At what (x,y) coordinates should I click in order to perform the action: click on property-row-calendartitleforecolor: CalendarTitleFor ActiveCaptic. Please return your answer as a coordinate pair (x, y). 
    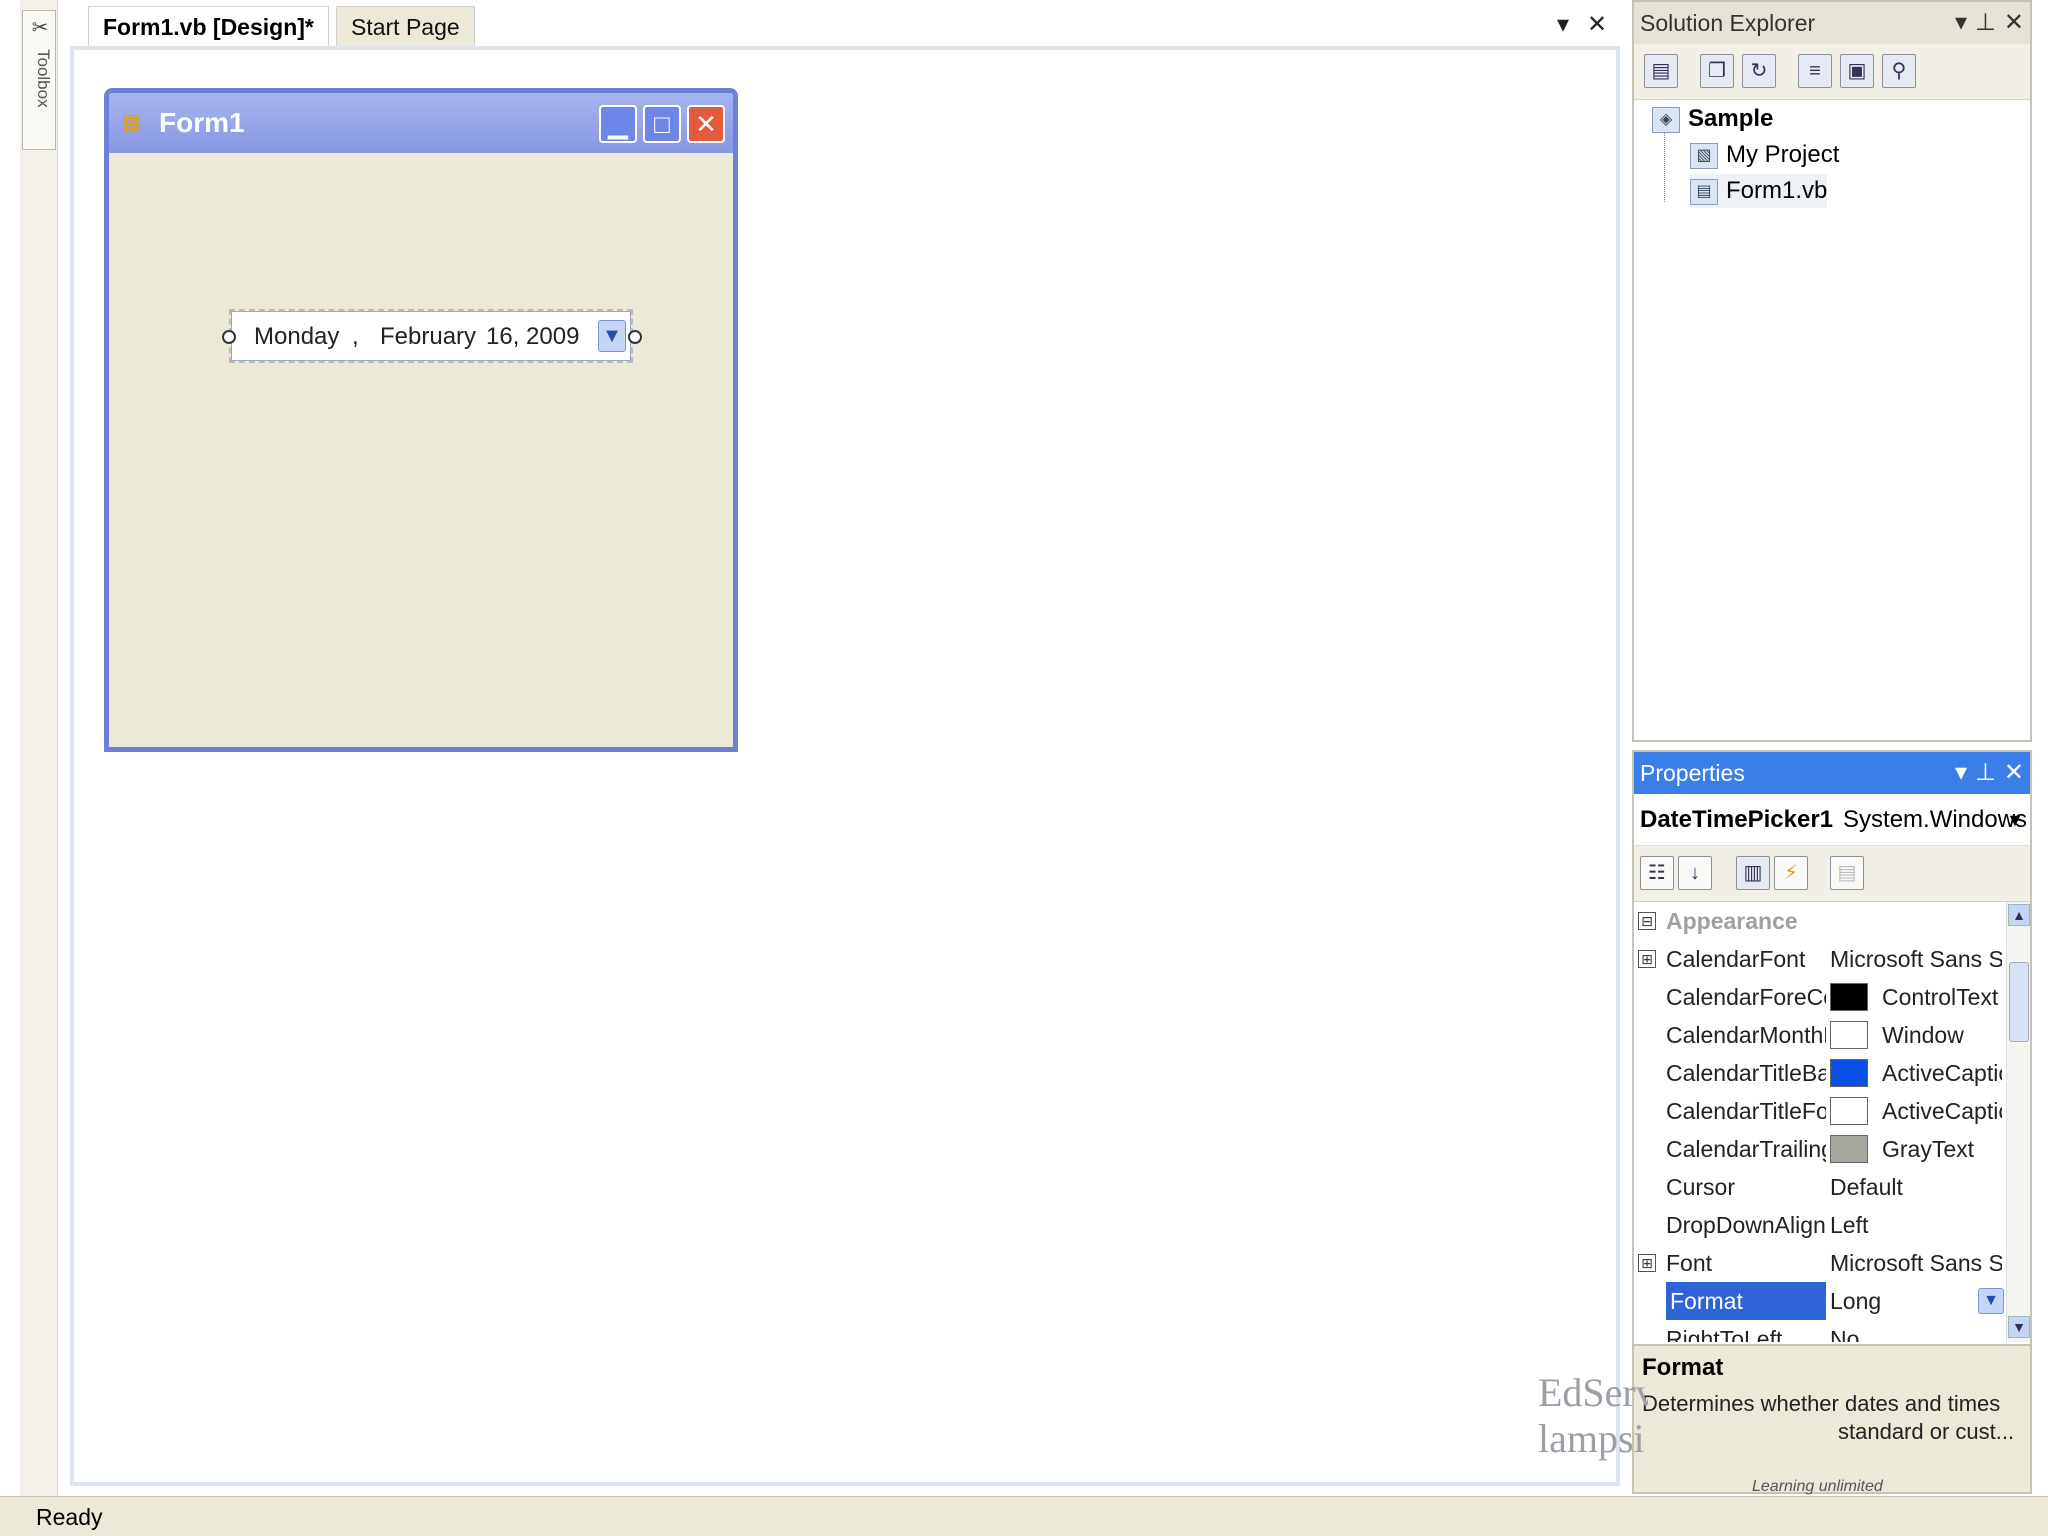
    Looking at the image, I should click on (1819, 1111).